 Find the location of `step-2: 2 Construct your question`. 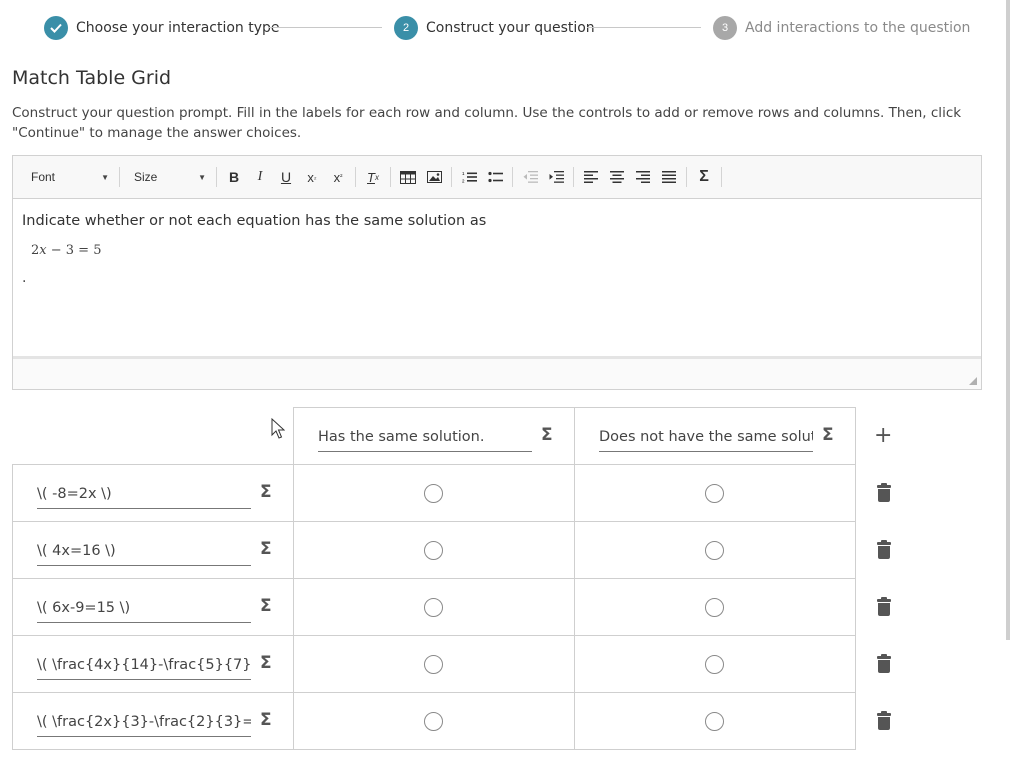

step-2: 2 Construct your question is located at coordinates (494, 28).